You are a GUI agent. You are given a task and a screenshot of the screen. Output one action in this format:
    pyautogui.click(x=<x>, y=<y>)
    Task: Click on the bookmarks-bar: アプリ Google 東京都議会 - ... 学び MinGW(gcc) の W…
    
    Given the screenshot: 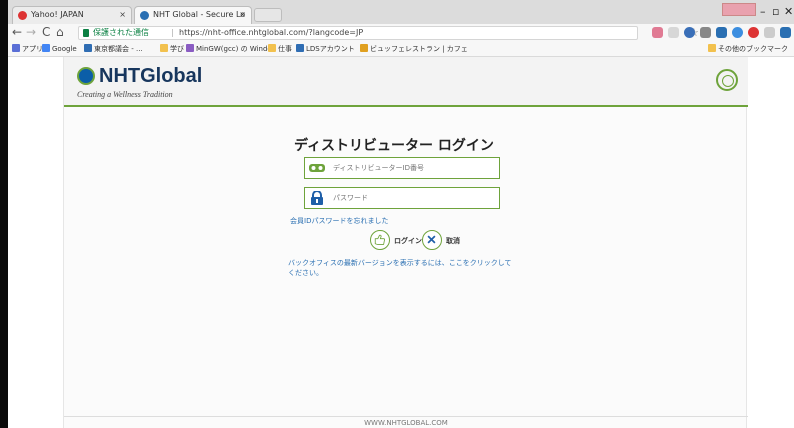 What is the action you would take?
    pyautogui.click(x=401, y=49)
    